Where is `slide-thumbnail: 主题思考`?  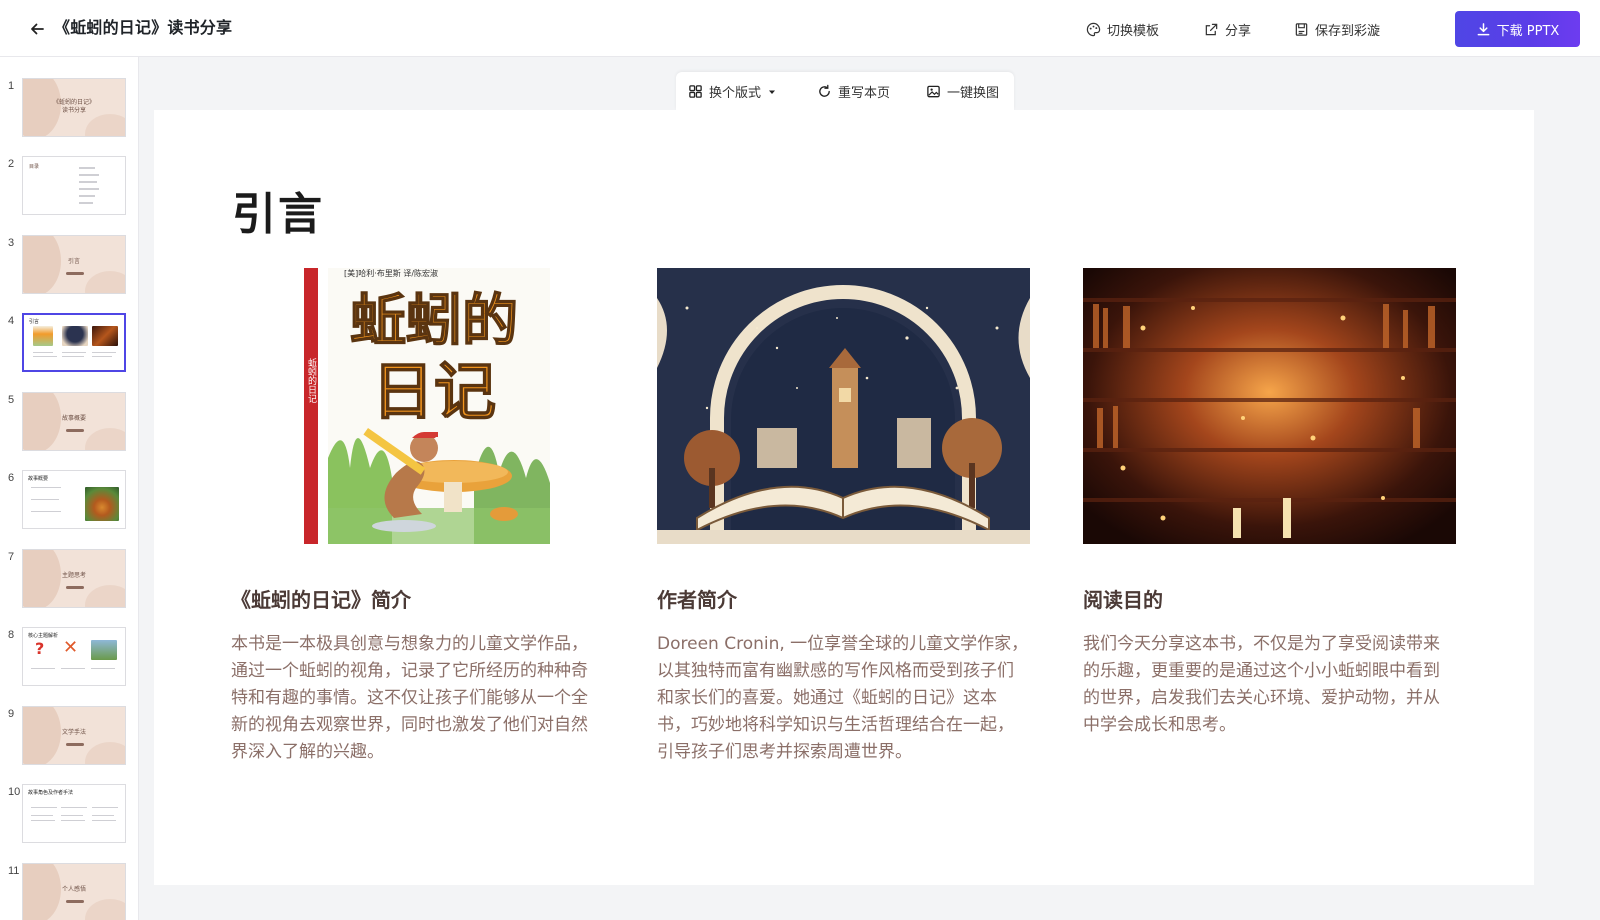 slide-thumbnail: 主题思考 is located at coordinates (74, 578).